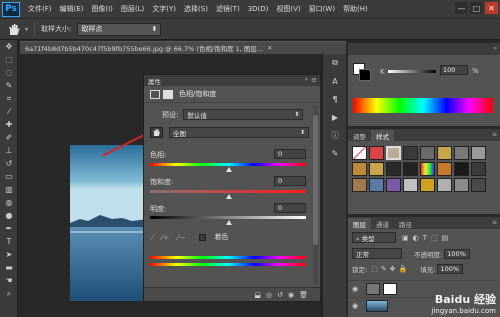 The height and width of the screenshot is (317, 500). Describe the element at coordinates (335, 117) in the screenshot. I see `actions-panel-icon: ▶` at that location.